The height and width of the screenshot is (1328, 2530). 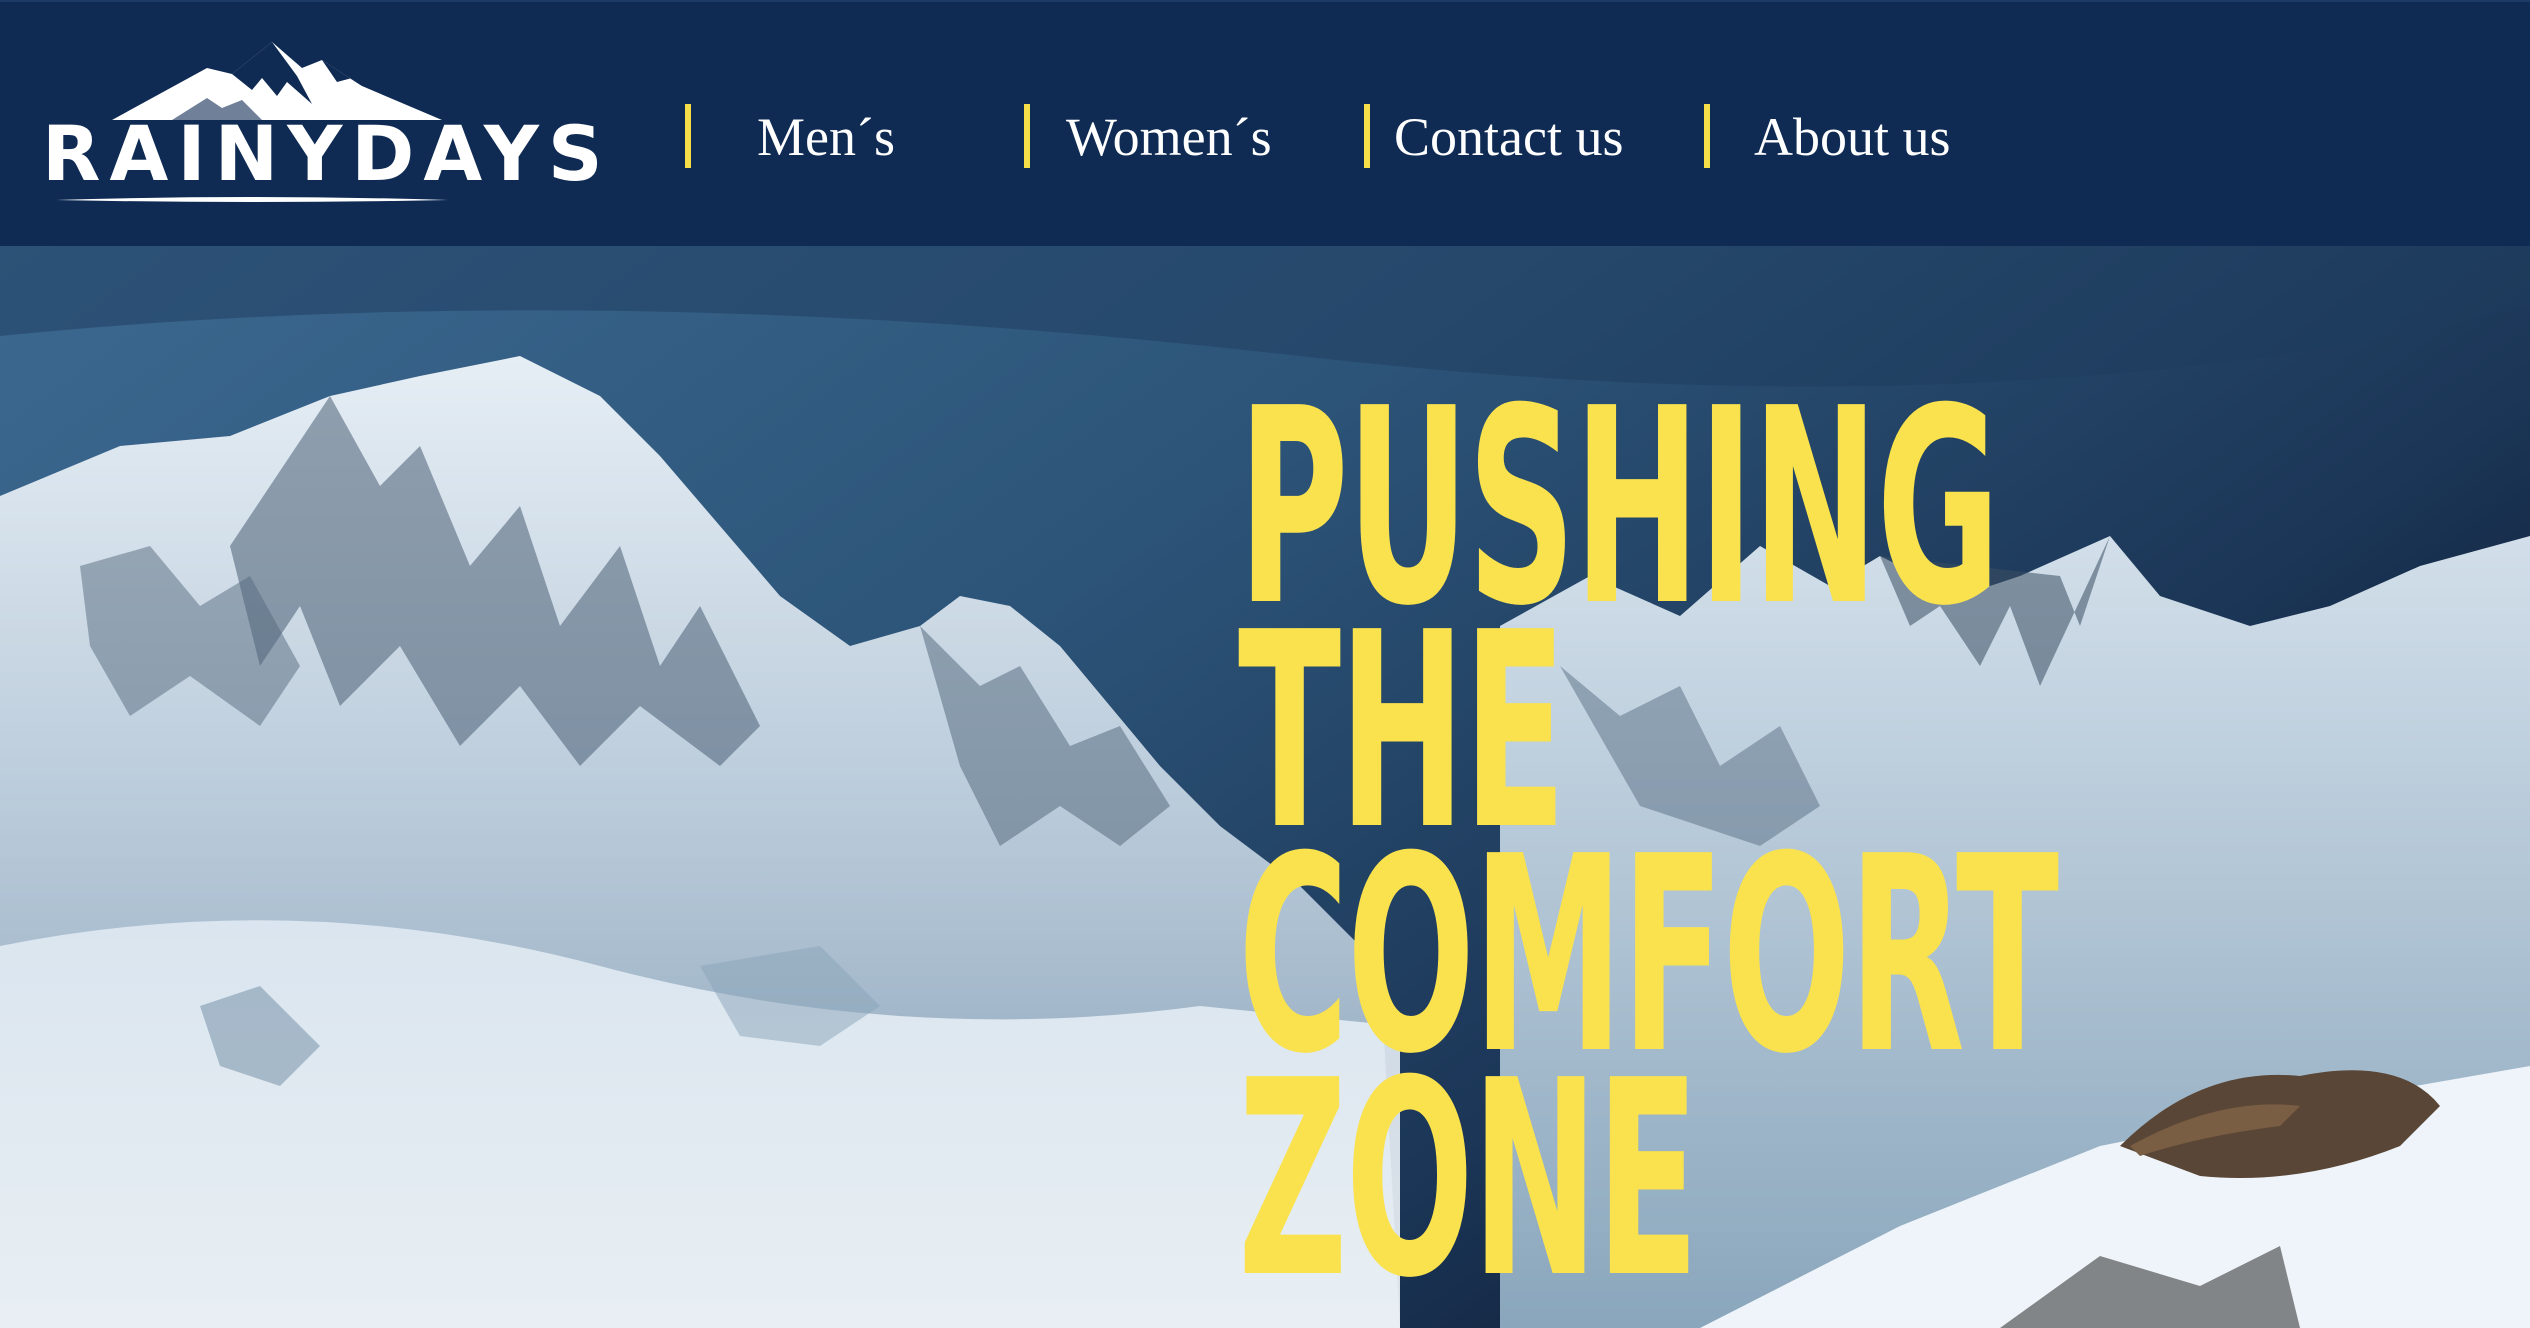 What do you see at coordinates (826, 137) in the screenshot?
I see `nav-item-label: Men´s` at bounding box center [826, 137].